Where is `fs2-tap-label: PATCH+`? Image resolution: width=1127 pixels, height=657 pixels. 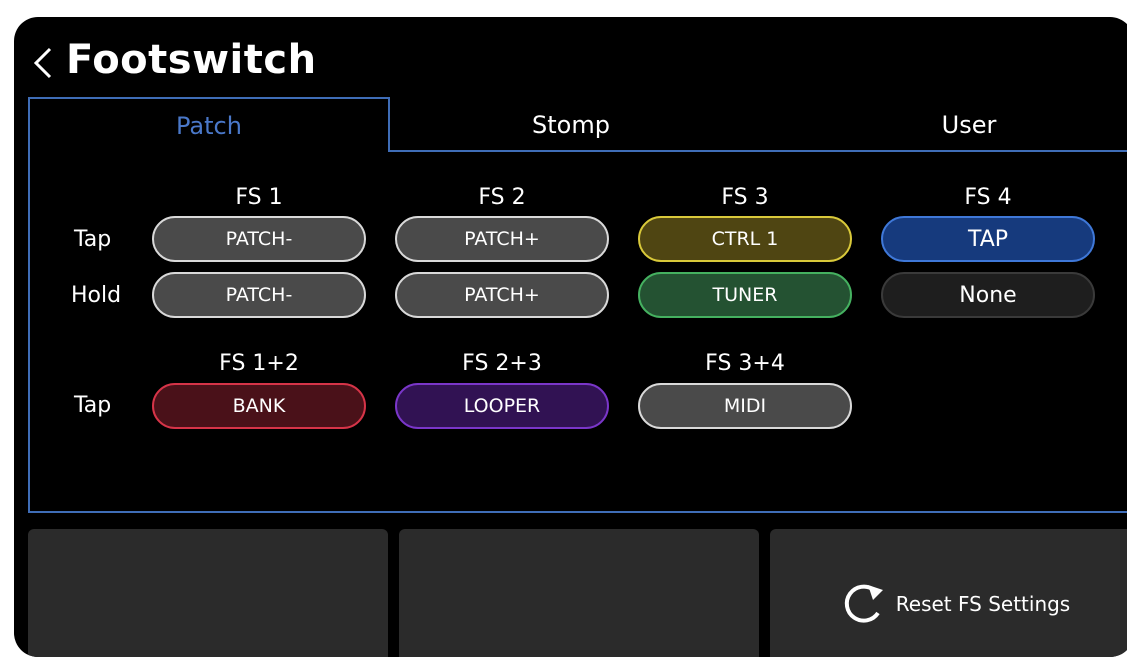
fs2-tap-label: PATCH+ is located at coordinates (502, 239).